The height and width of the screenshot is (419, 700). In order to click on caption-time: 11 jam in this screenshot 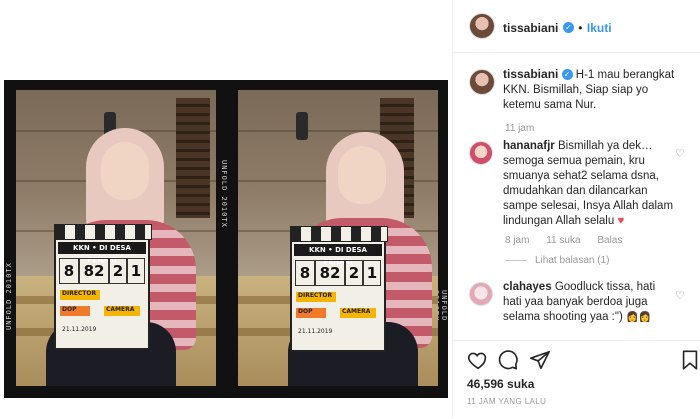, I will do `click(519, 128)`.